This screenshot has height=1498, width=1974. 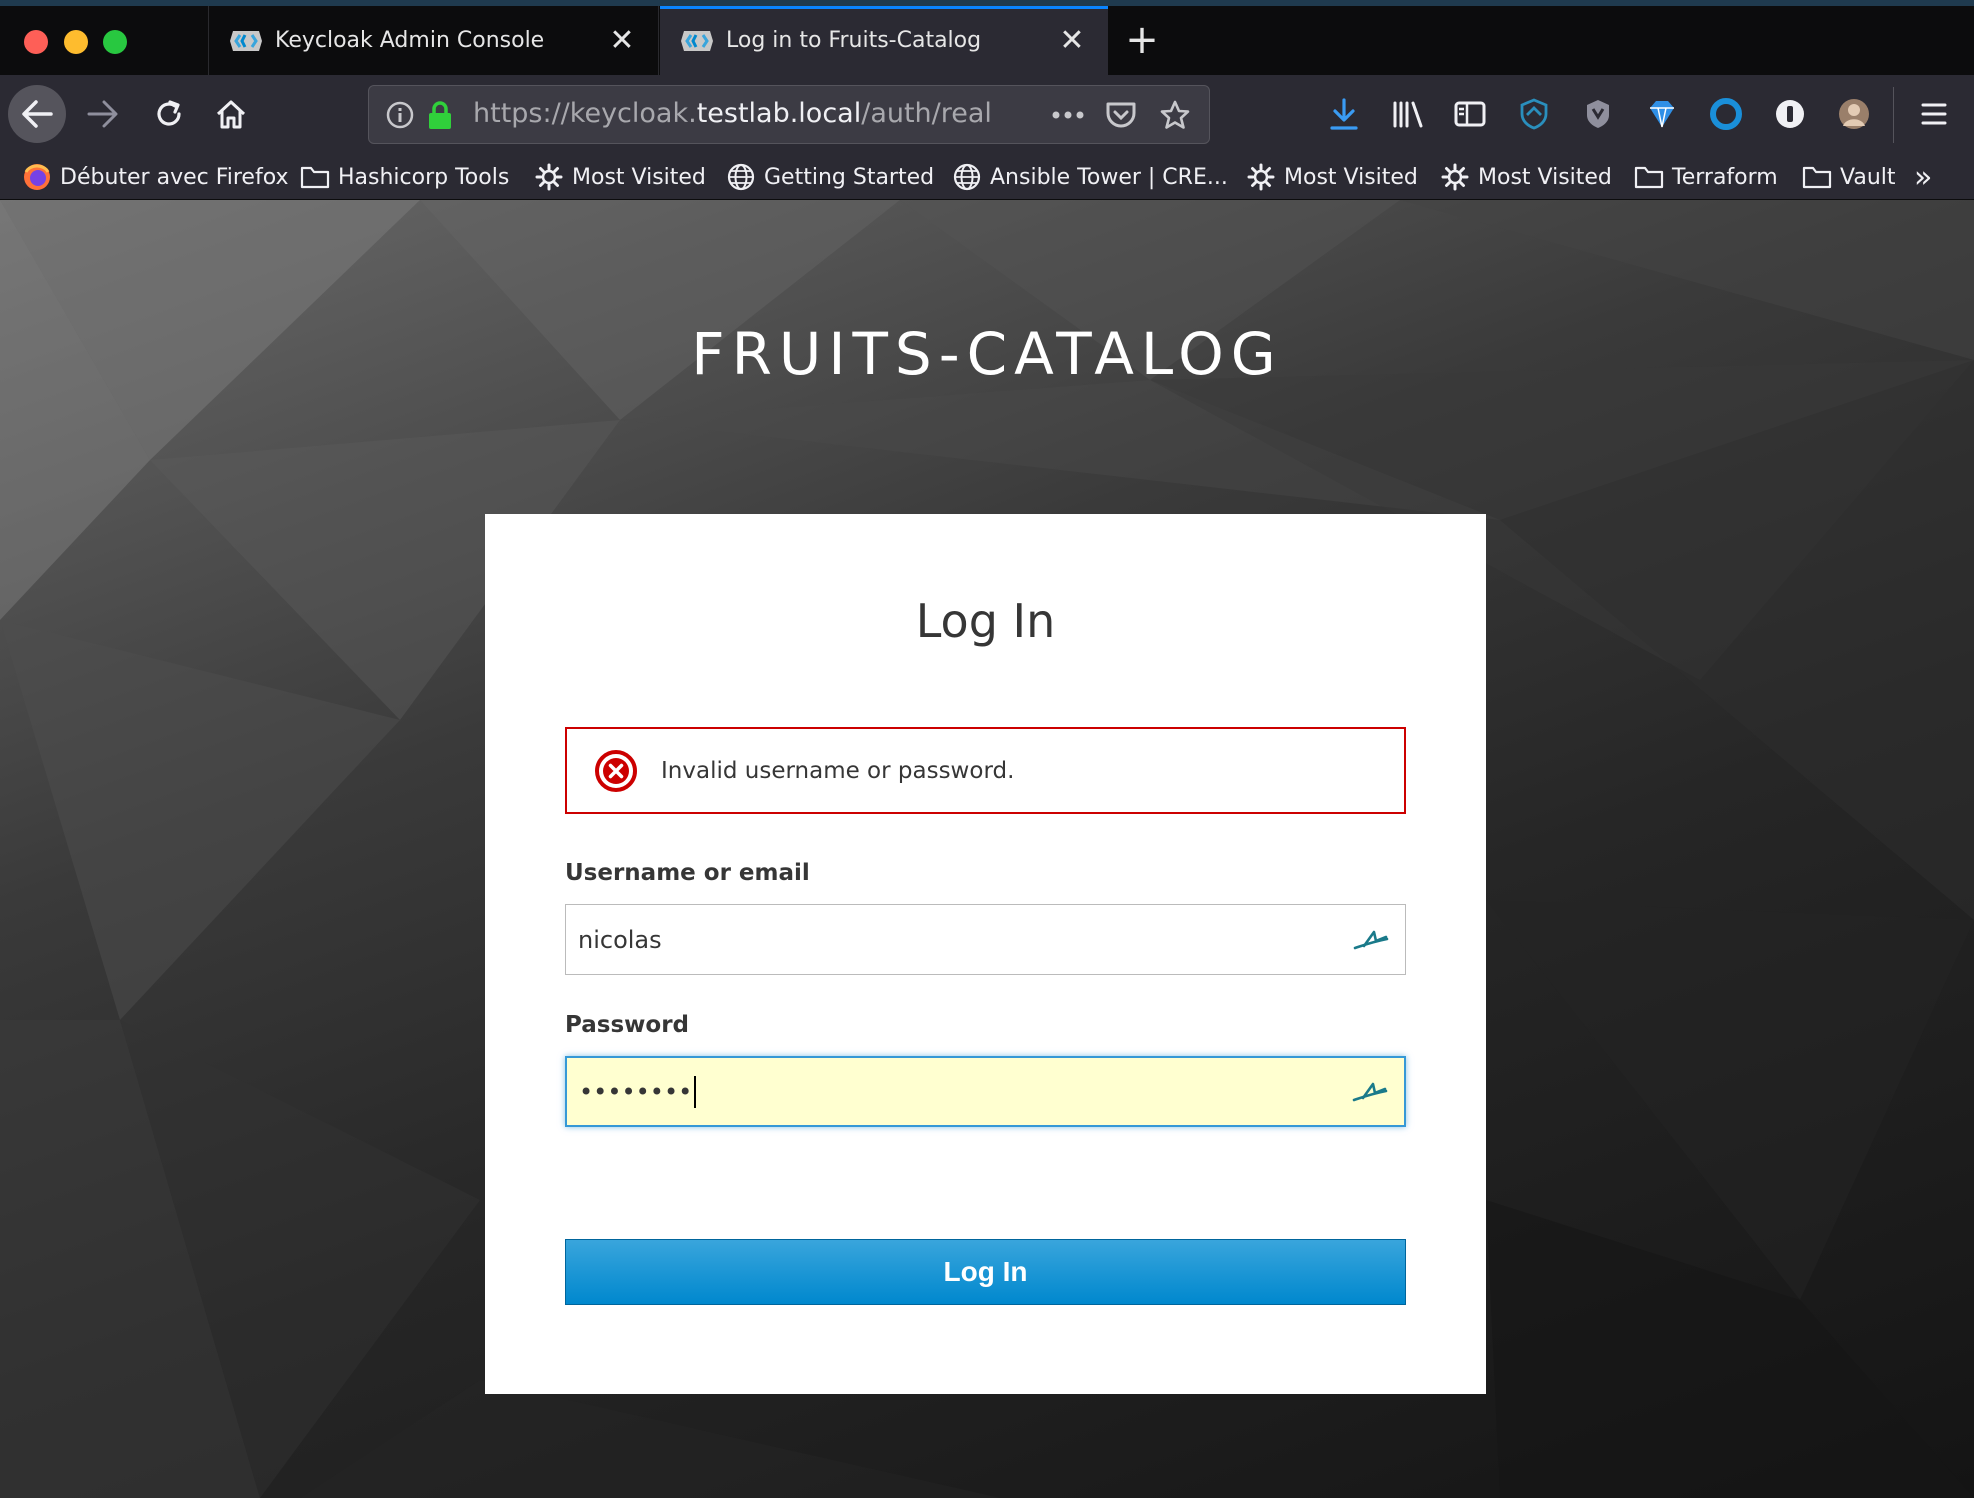 I want to click on error-message: Invalid username or password., so click(x=838, y=770).